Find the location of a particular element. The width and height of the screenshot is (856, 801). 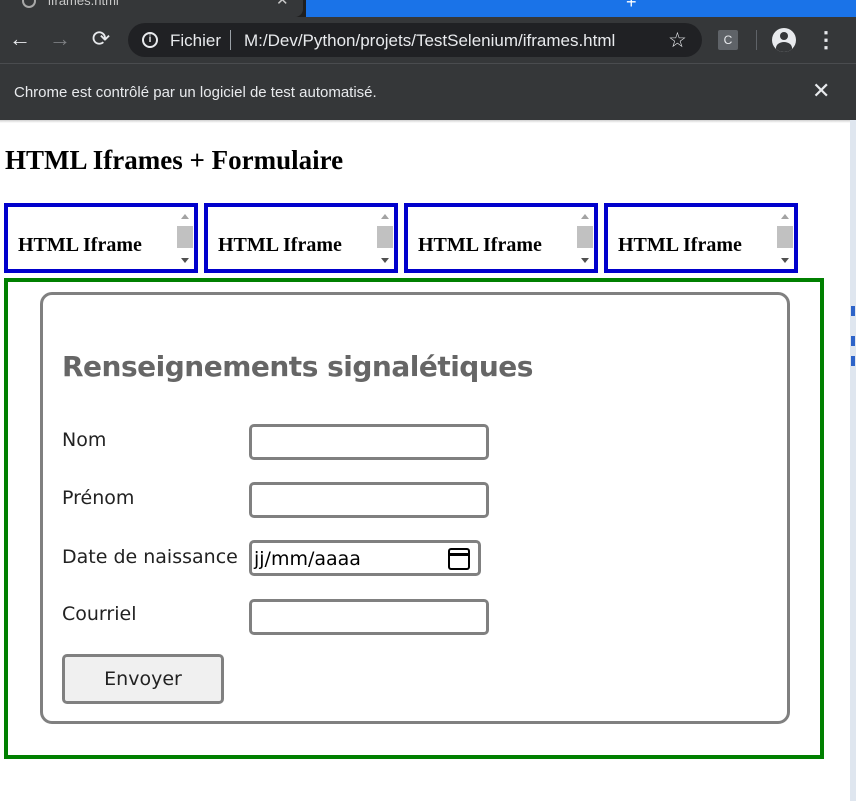

close-icon: ✕ is located at coordinates (821, 91).